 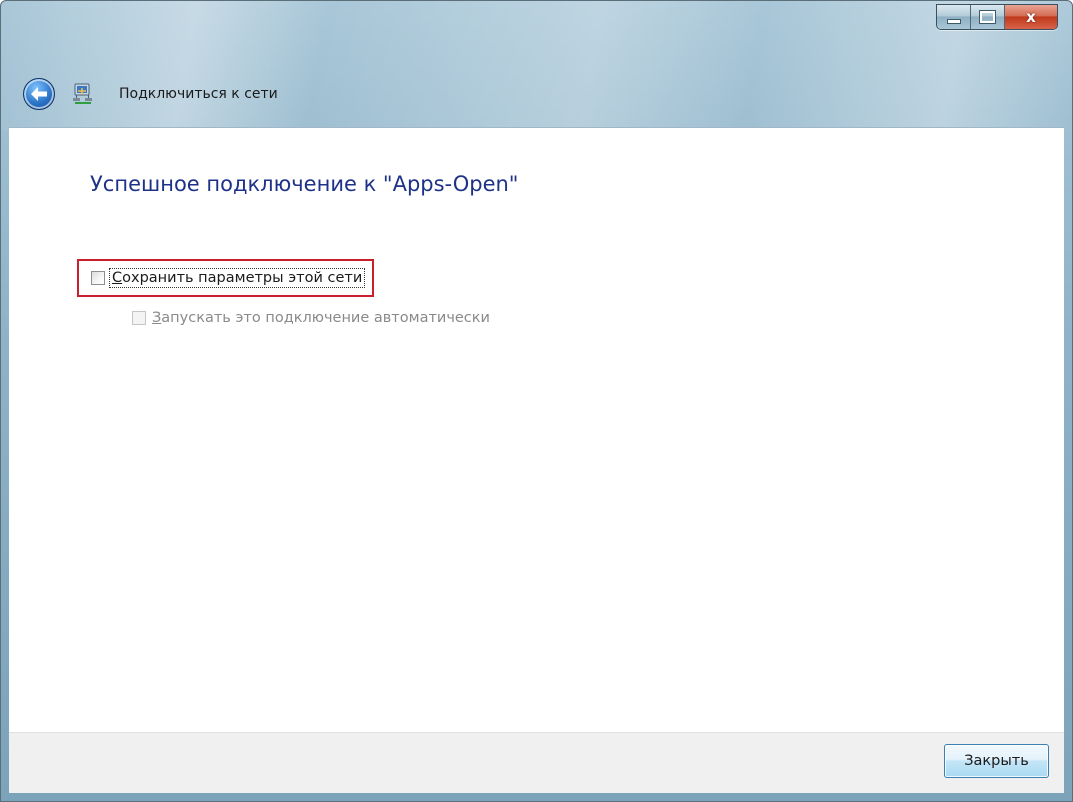 I want to click on close-button: Закрыть, so click(x=996, y=761).